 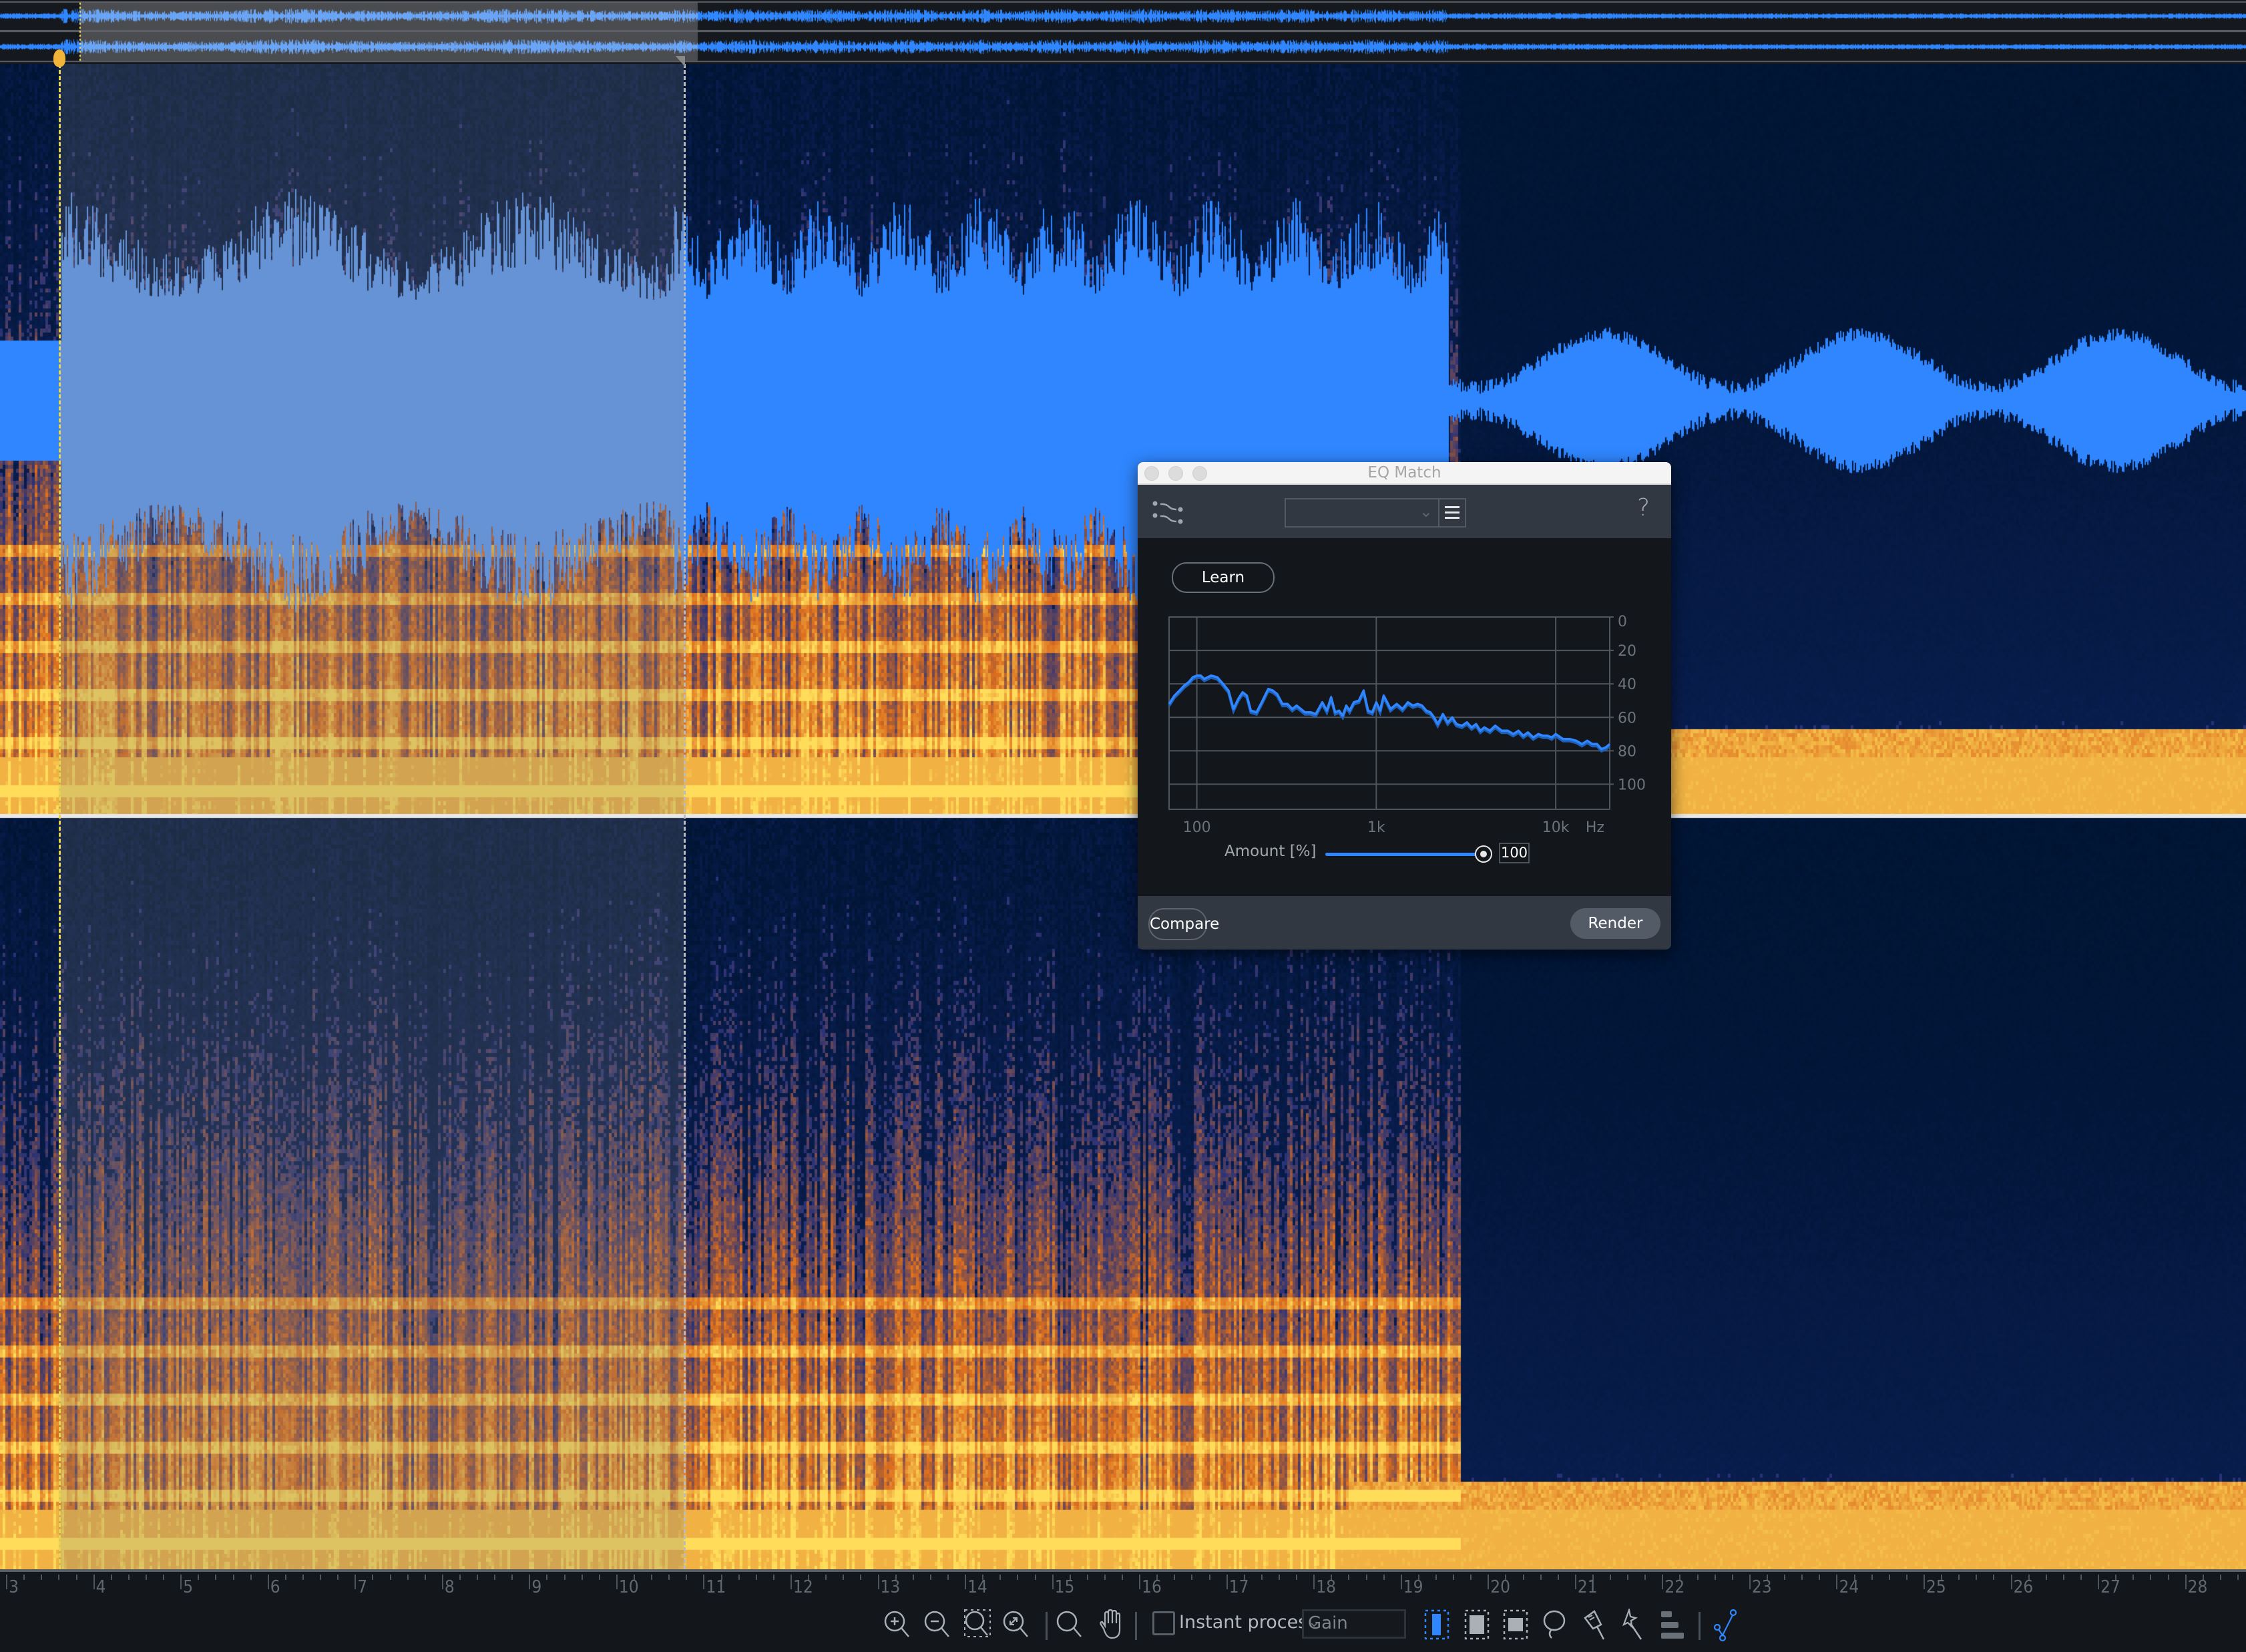 I want to click on magic-wand-tool, so click(x=1633, y=1625).